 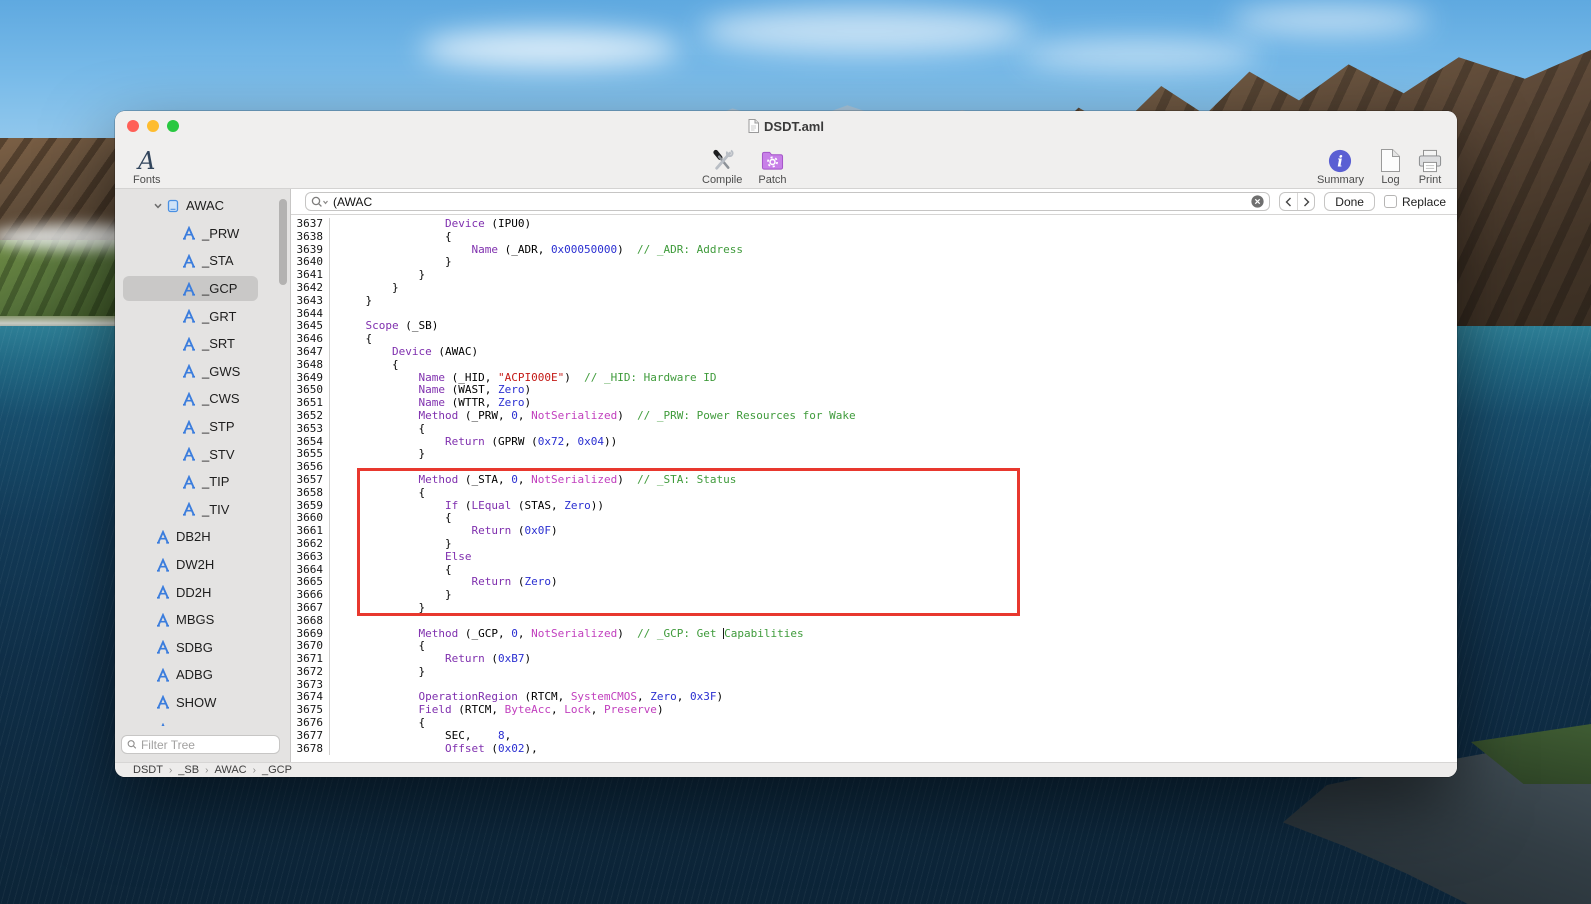 I want to click on clear-search-icon, so click(x=1257, y=201).